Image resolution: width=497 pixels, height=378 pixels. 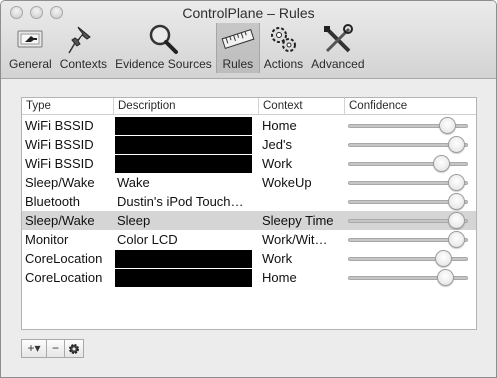 I want to click on tab-actions: Actions, so click(x=283, y=48).